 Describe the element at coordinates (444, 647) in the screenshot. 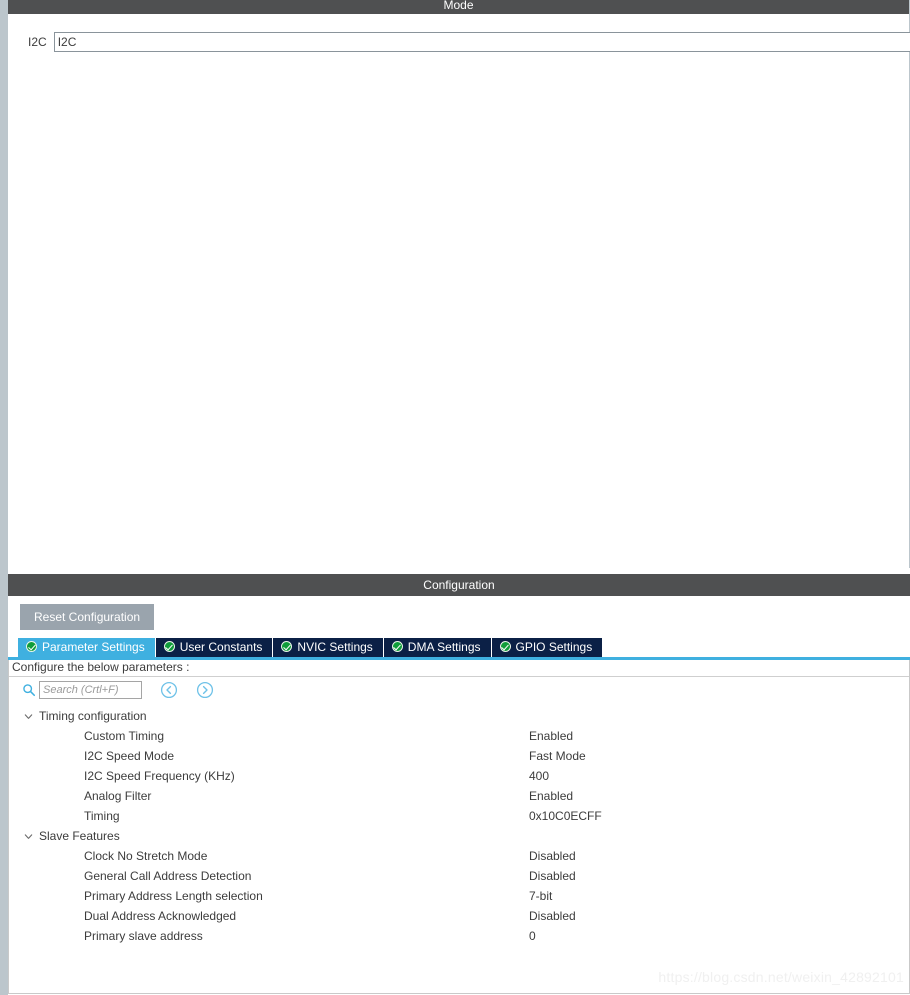

I see `tab-label: DMA Settings` at that location.